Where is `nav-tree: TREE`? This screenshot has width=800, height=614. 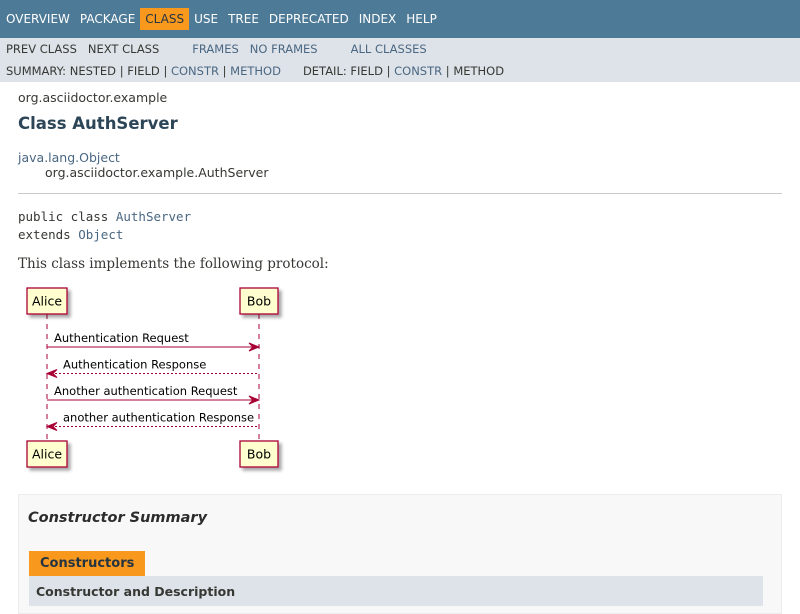
nav-tree: TREE is located at coordinates (243, 19).